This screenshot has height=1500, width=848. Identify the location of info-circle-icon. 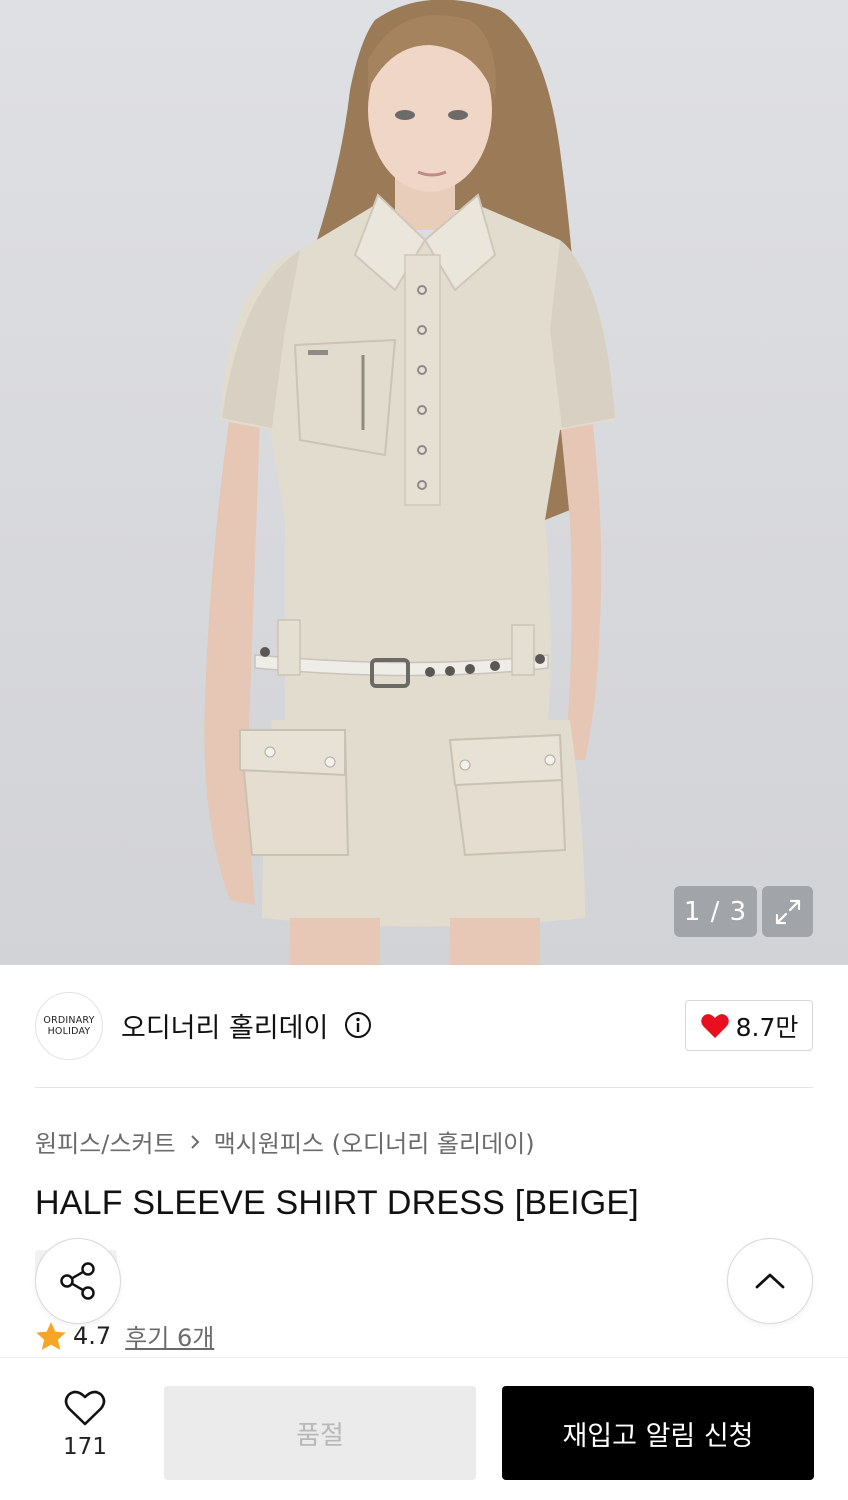
(358, 1025).